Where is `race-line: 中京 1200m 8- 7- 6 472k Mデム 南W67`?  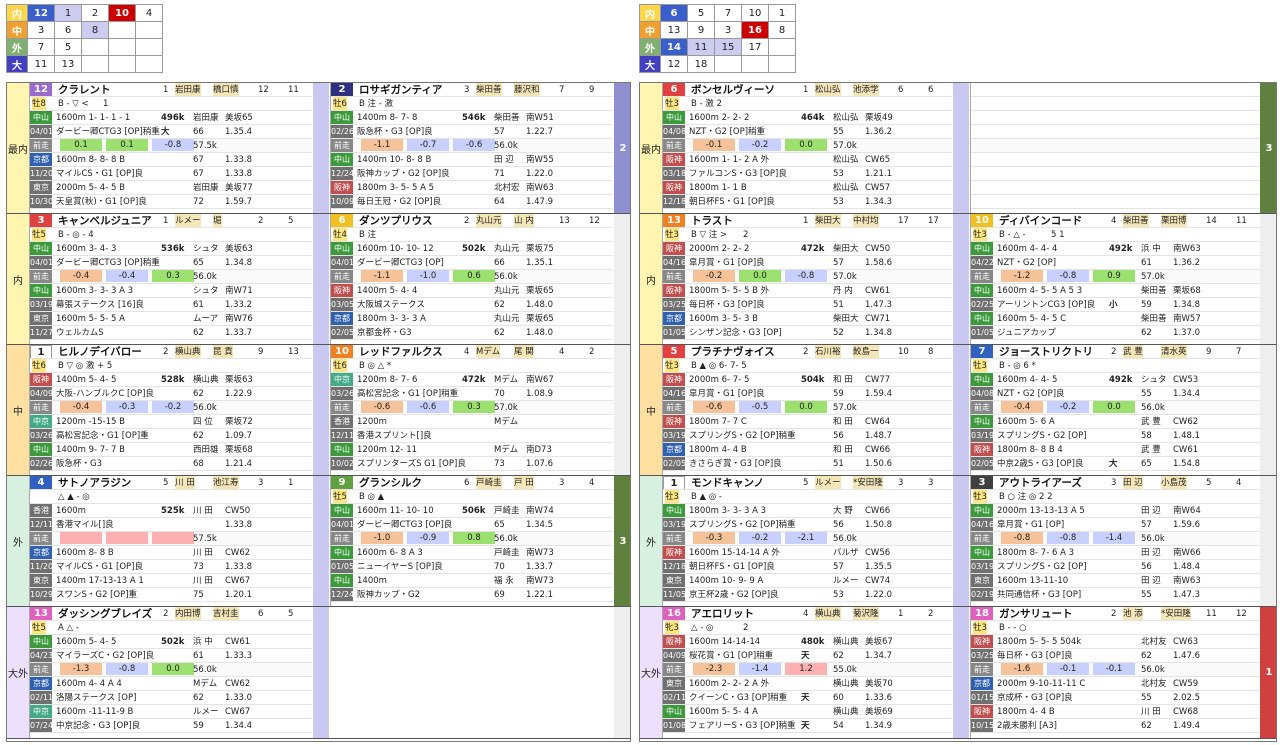 race-line: 中京 1200m 8- 7- 6 472k Mデム 南W67 is located at coordinates (472, 380).